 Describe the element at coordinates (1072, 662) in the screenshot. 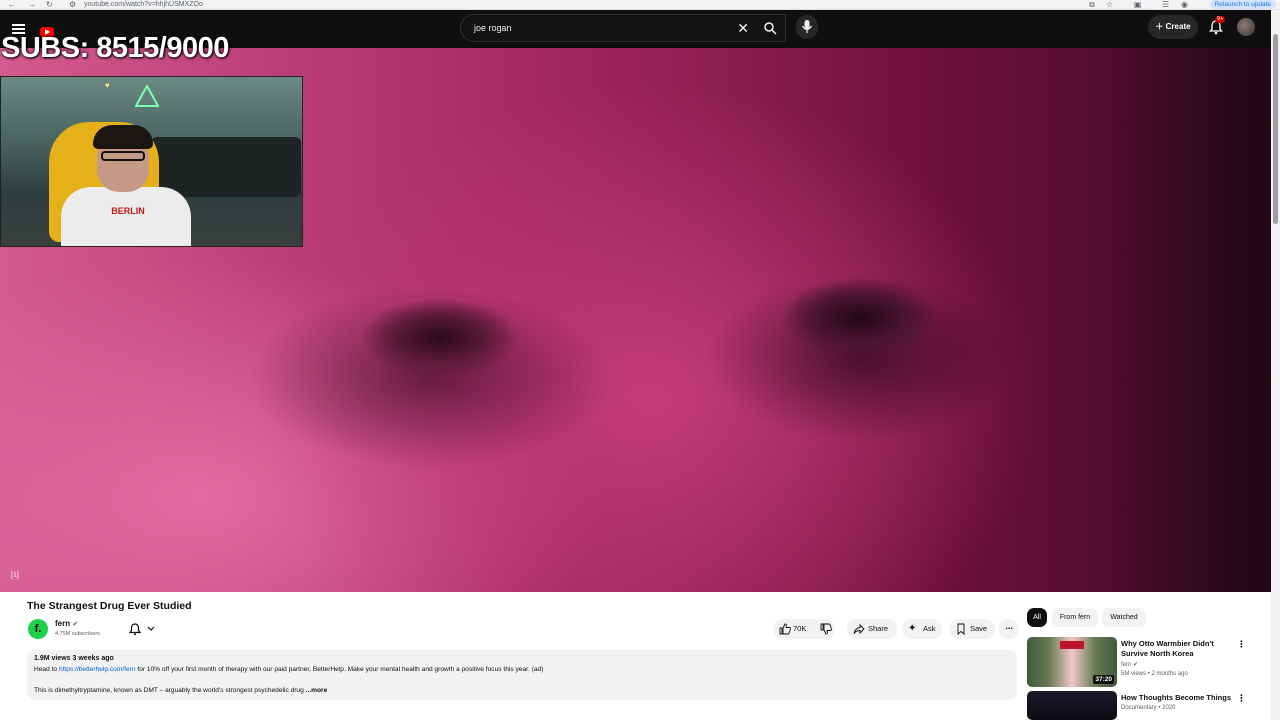

I see `video-thumbnail: 37:20` at that location.